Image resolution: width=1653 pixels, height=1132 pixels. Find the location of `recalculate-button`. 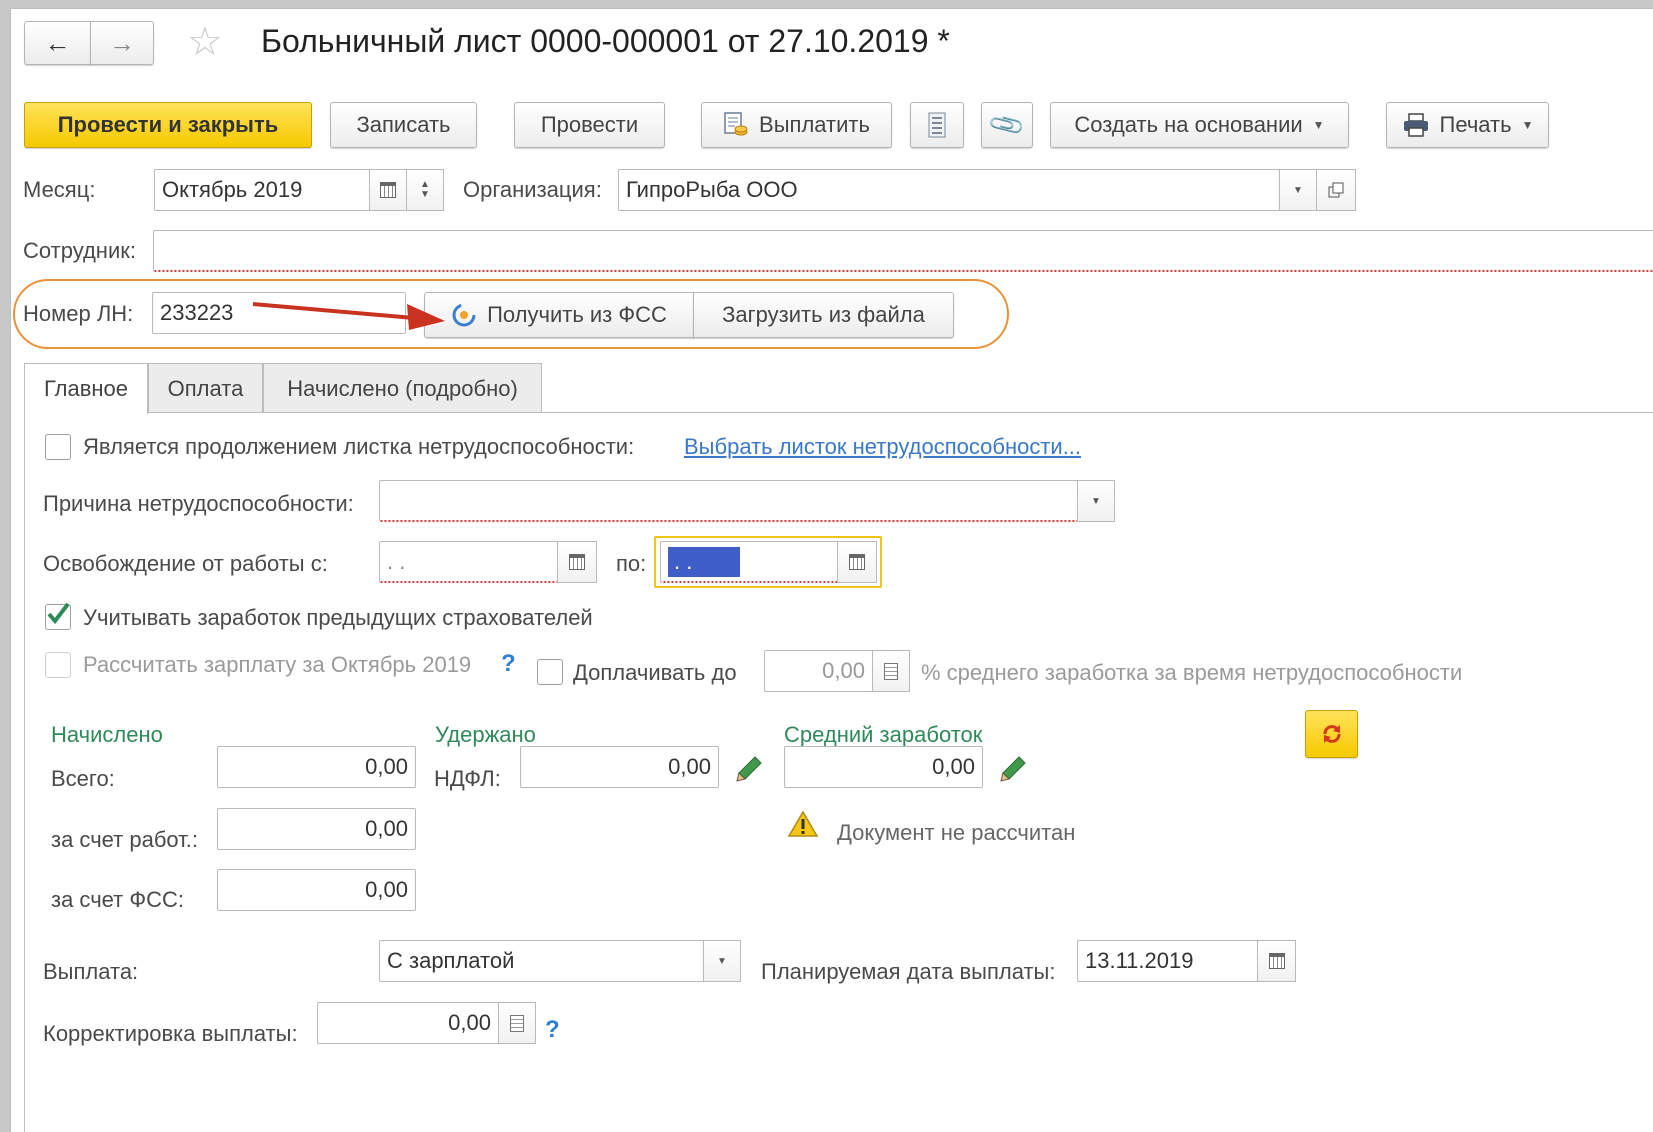

recalculate-button is located at coordinates (1331, 734).